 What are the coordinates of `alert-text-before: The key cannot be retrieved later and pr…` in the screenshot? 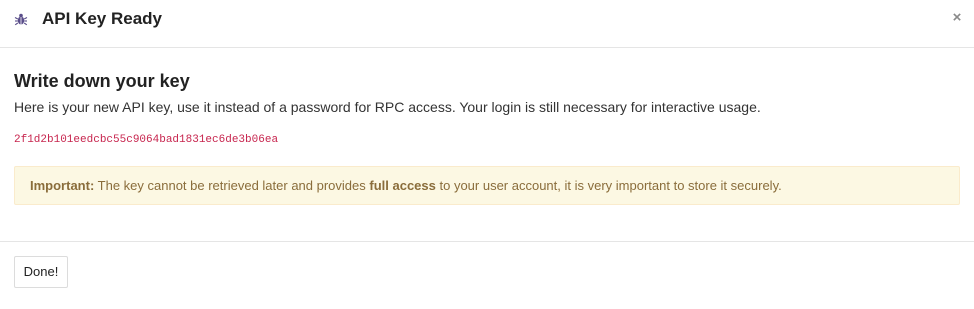 It's located at (232, 185).